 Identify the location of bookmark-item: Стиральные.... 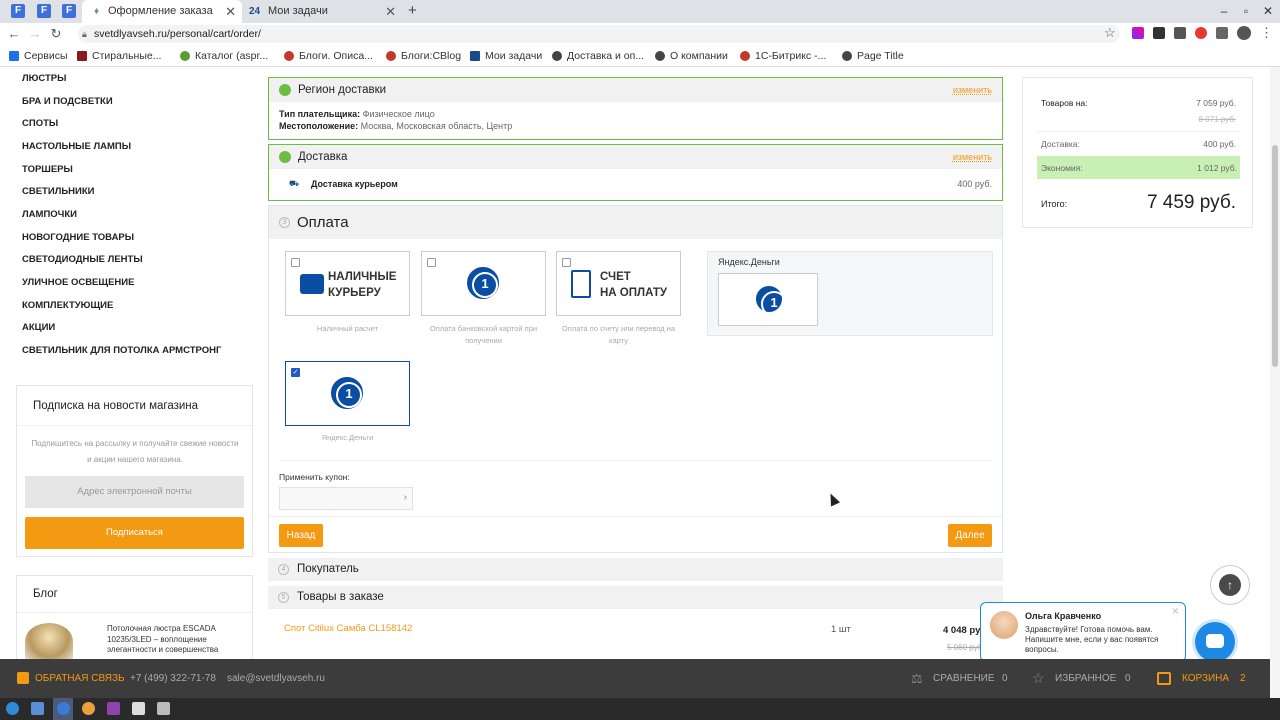
(119, 56).